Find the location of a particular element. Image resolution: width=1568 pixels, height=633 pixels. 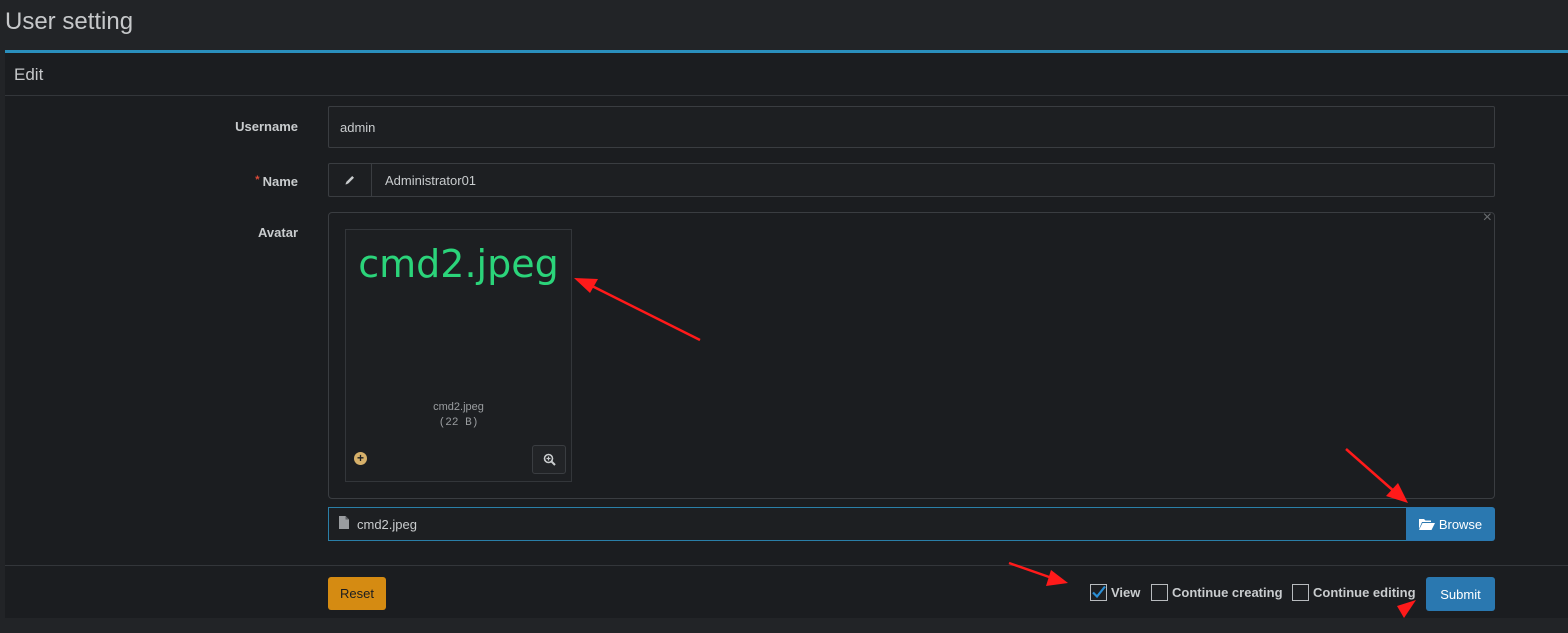

panel-title: Edit is located at coordinates (29, 74).